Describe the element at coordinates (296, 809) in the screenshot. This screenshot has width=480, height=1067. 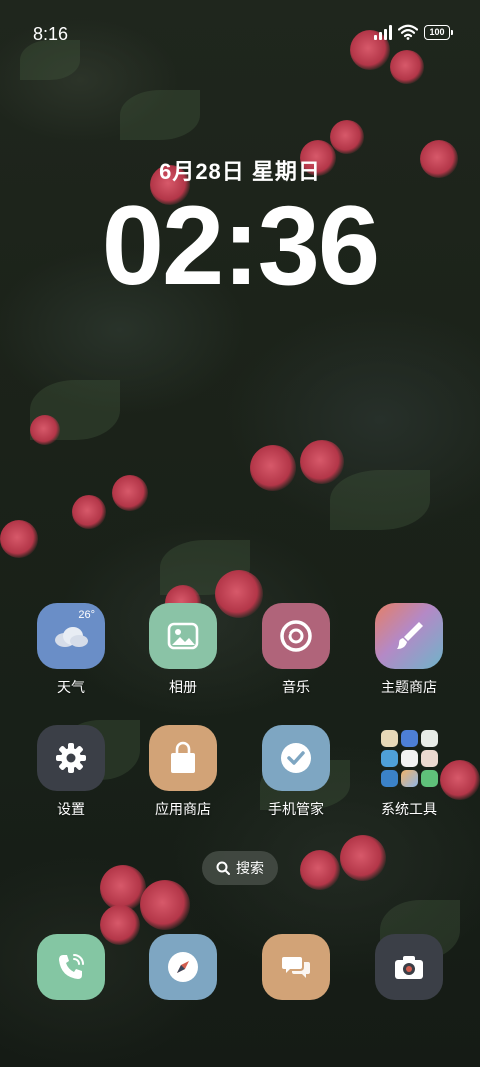
I see `app-label: 手机管家` at that location.